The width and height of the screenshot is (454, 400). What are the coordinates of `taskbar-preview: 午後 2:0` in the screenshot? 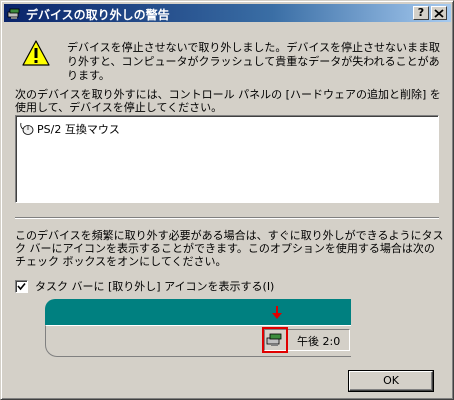 It's located at (198, 331).